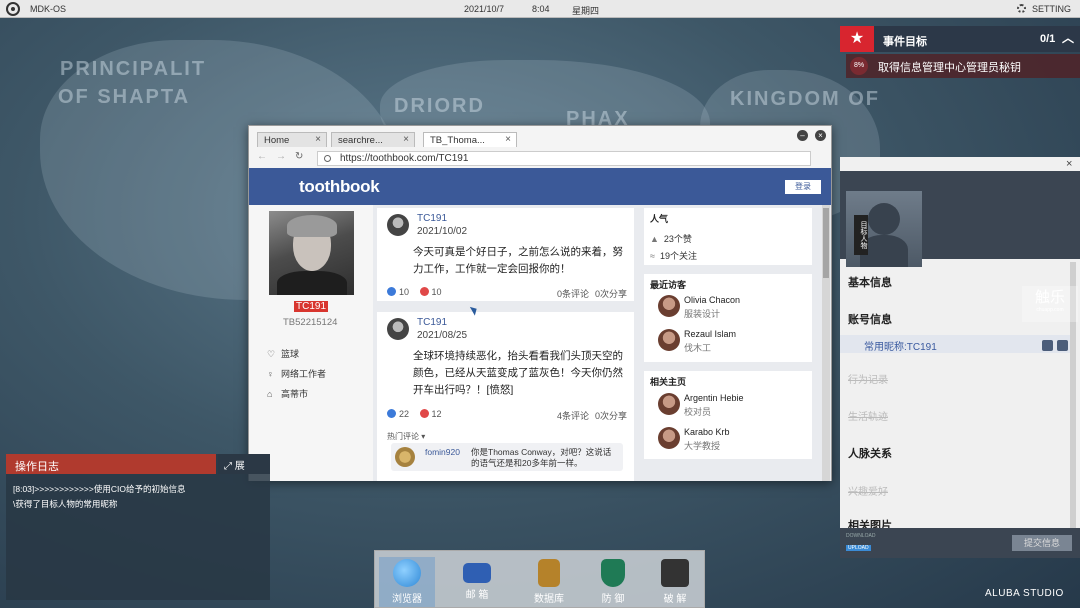 The image size is (1080, 608). Describe the element at coordinates (802, 135) in the screenshot. I see `minimize-button: –` at that location.